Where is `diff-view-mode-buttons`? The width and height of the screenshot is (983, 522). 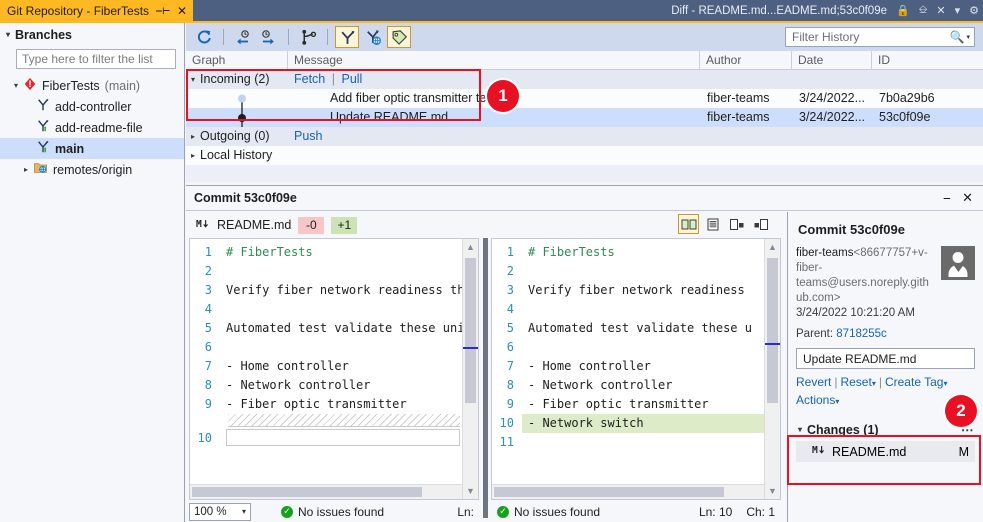 diff-view-mode-buttons is located at coordinates (724, 224).